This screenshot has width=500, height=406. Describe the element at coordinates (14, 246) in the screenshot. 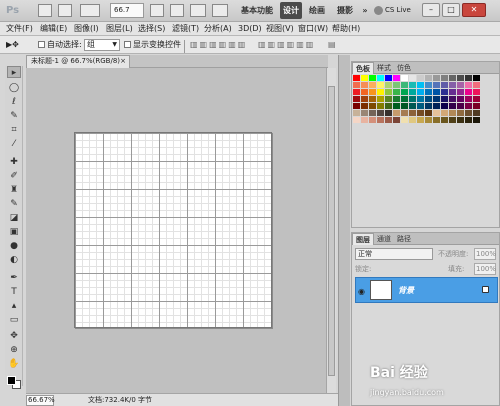

I see `blur-tool-icon: ●` at that location.